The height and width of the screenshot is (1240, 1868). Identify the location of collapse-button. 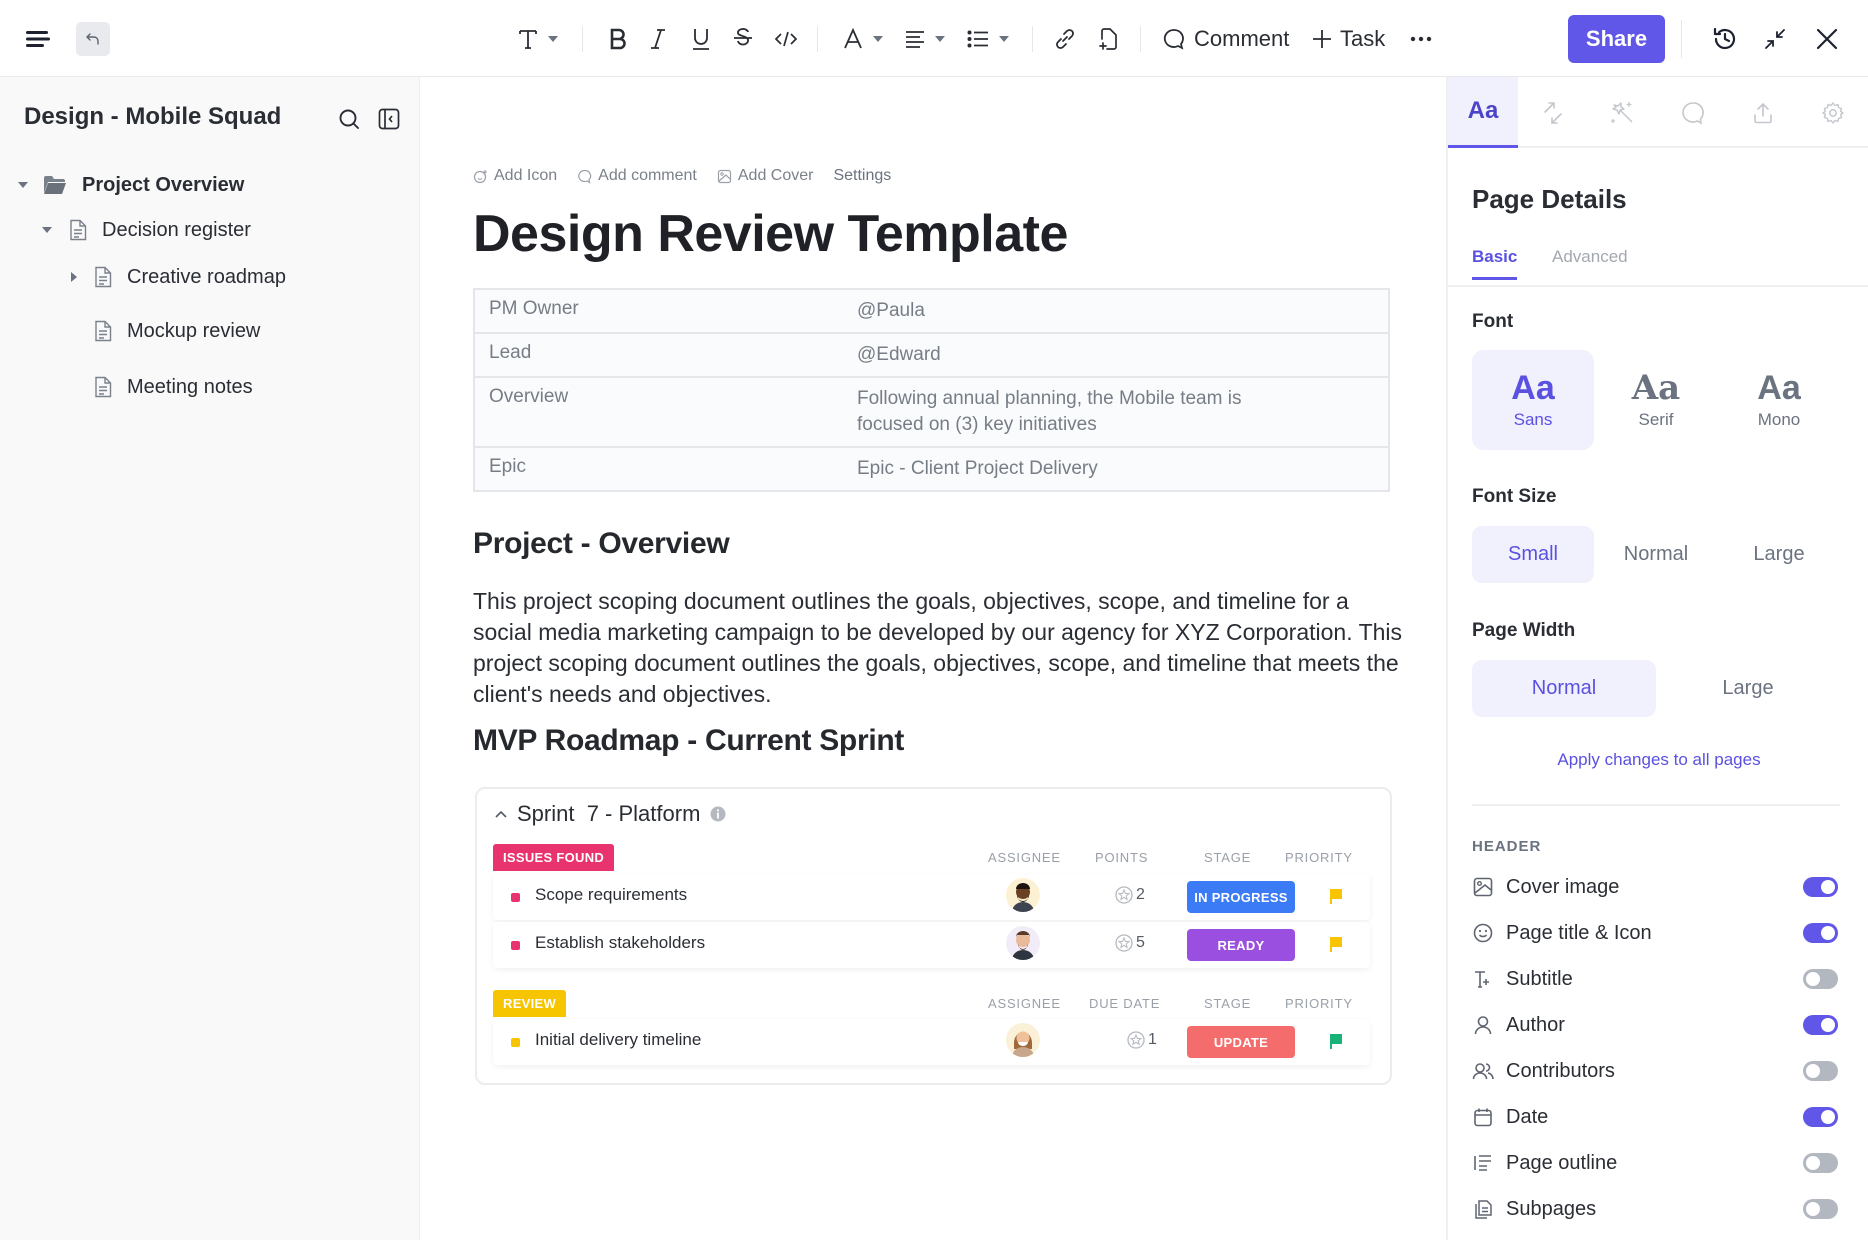
(1775, 39).